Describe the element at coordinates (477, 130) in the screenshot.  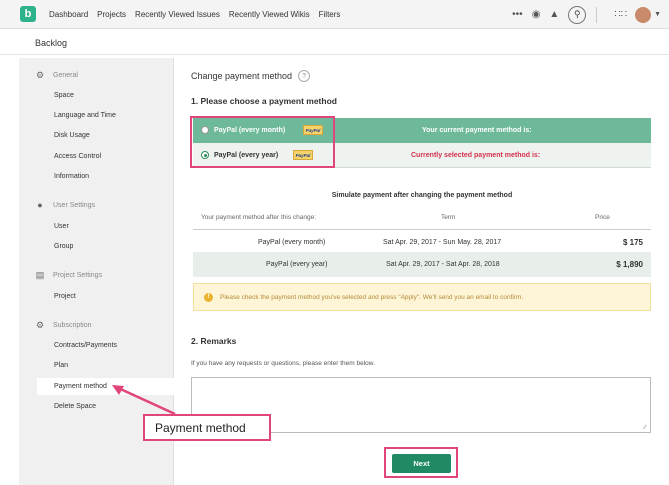
I see `current-method-label: Your current payment method is:` at that location.